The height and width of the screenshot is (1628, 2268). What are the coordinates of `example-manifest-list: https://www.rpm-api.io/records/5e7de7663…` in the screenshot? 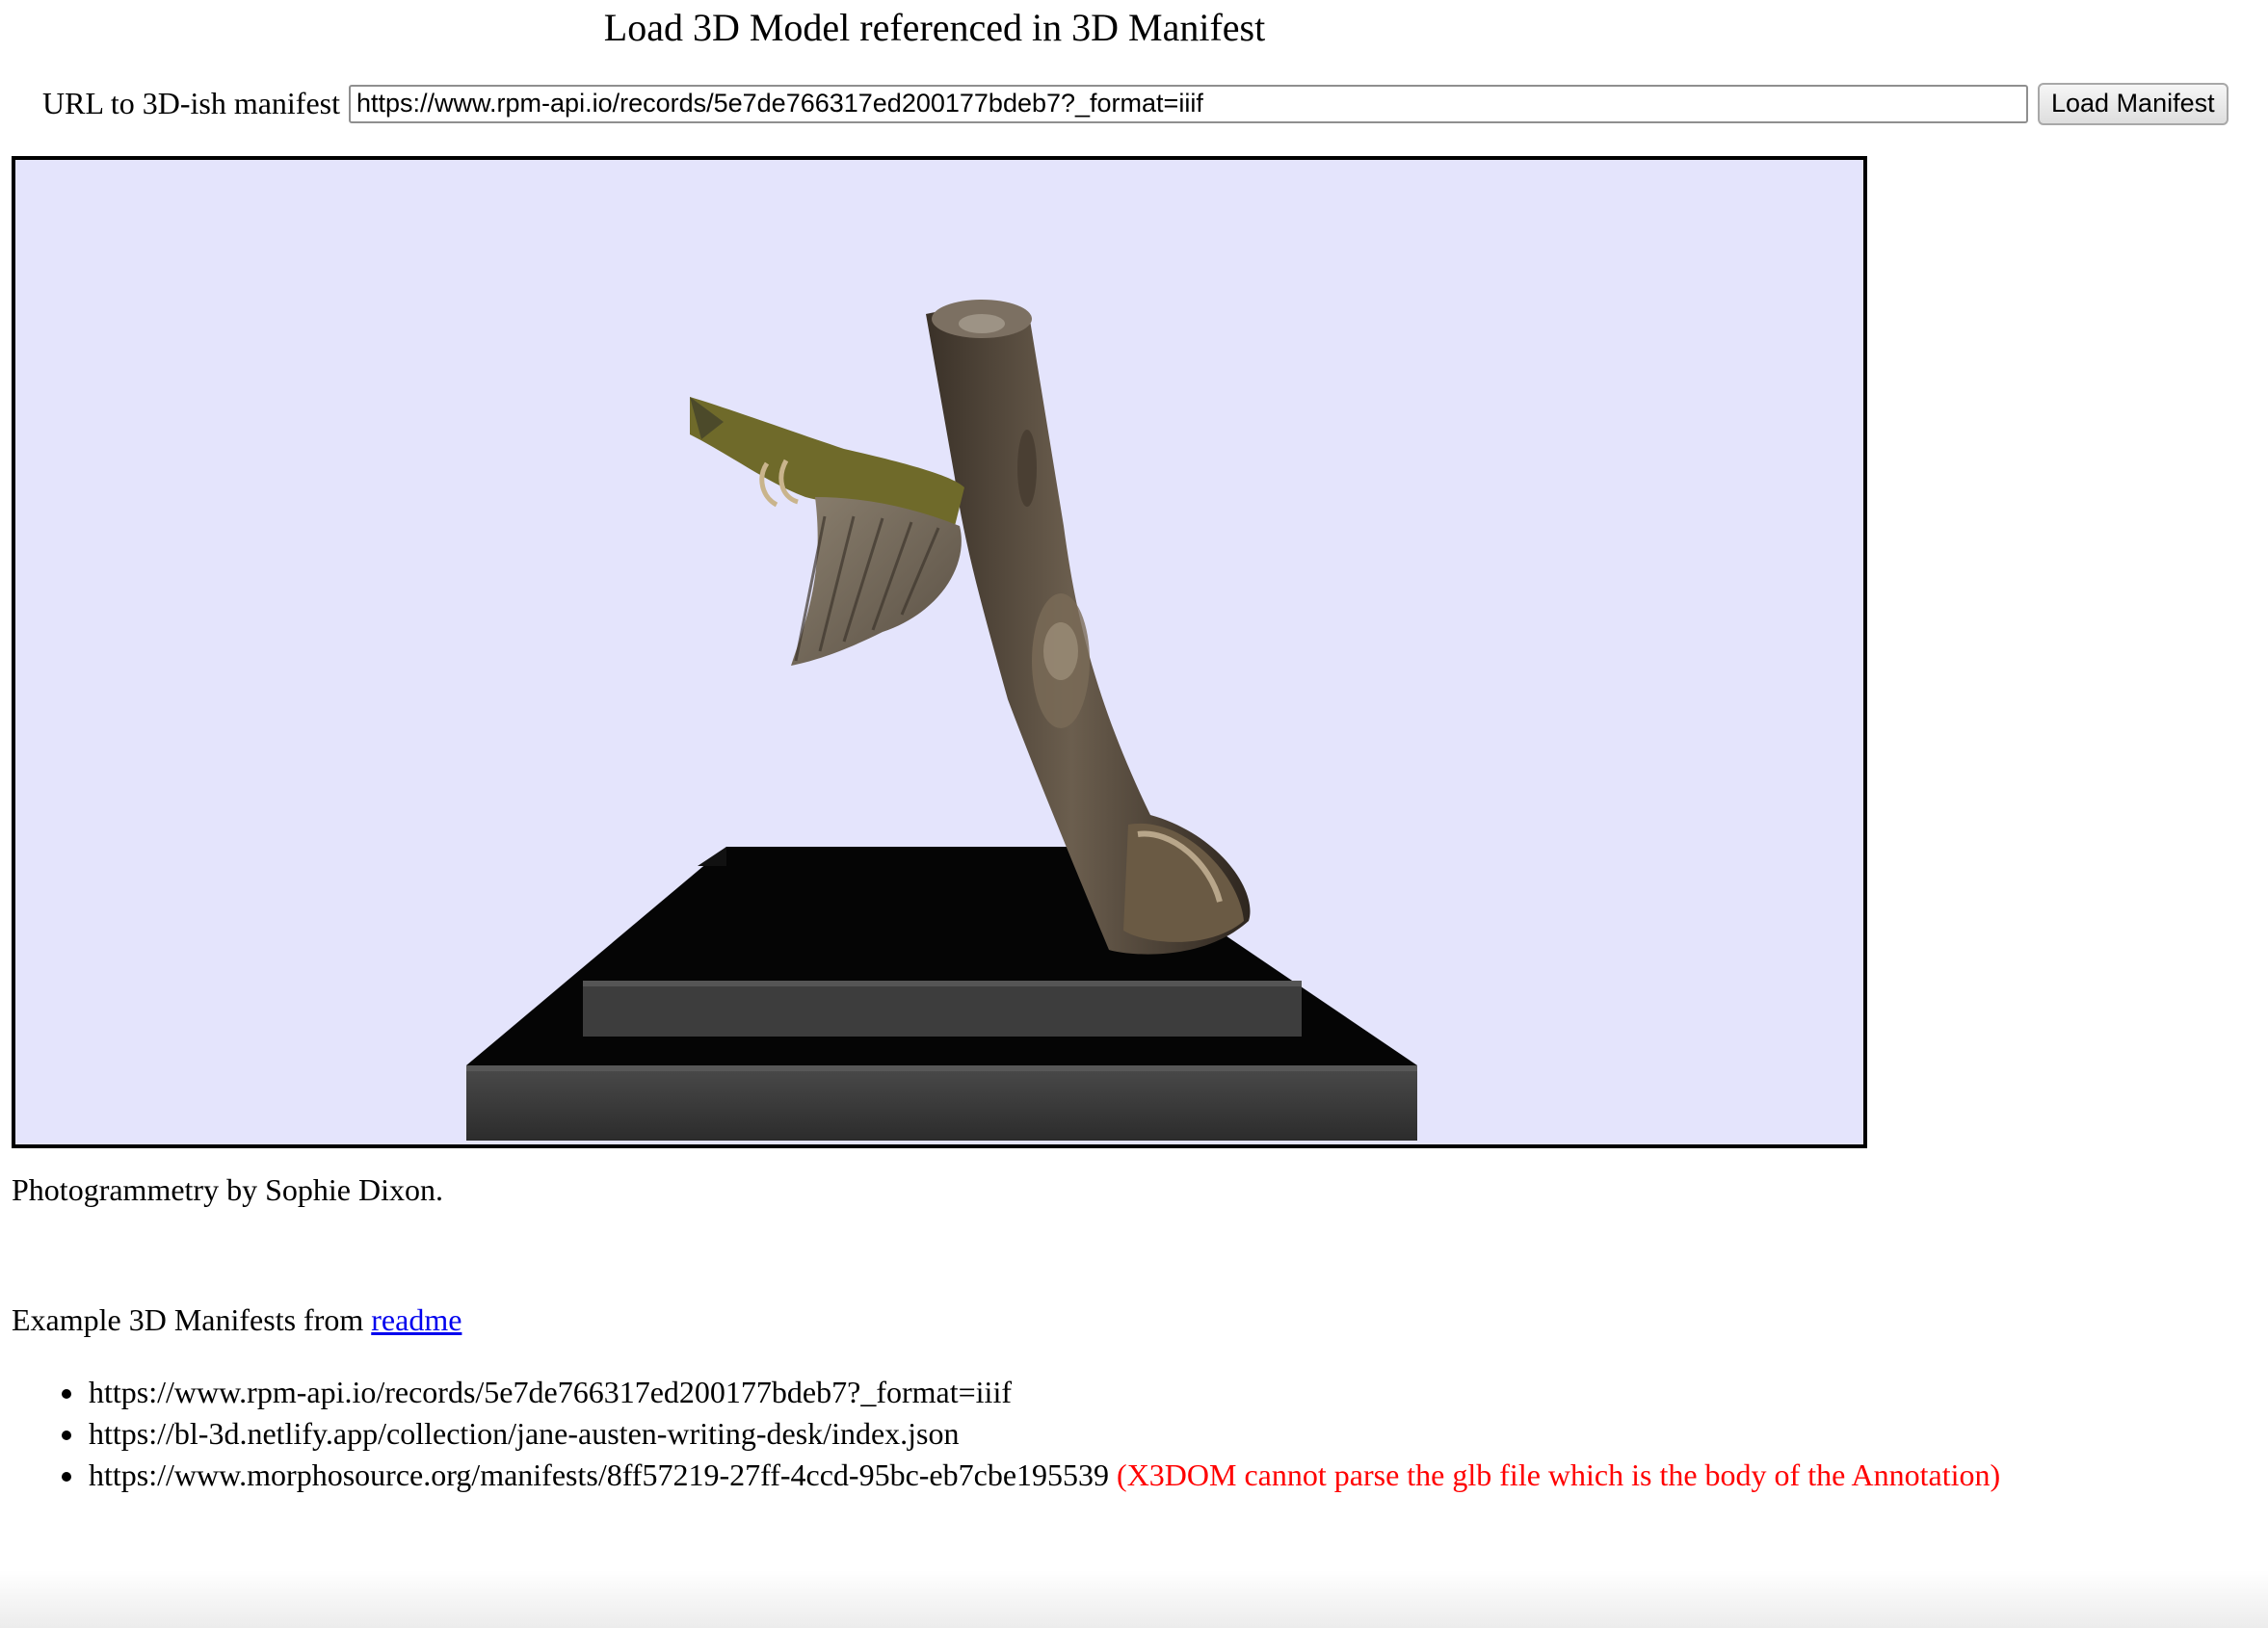 It's located at (1031, 1434).